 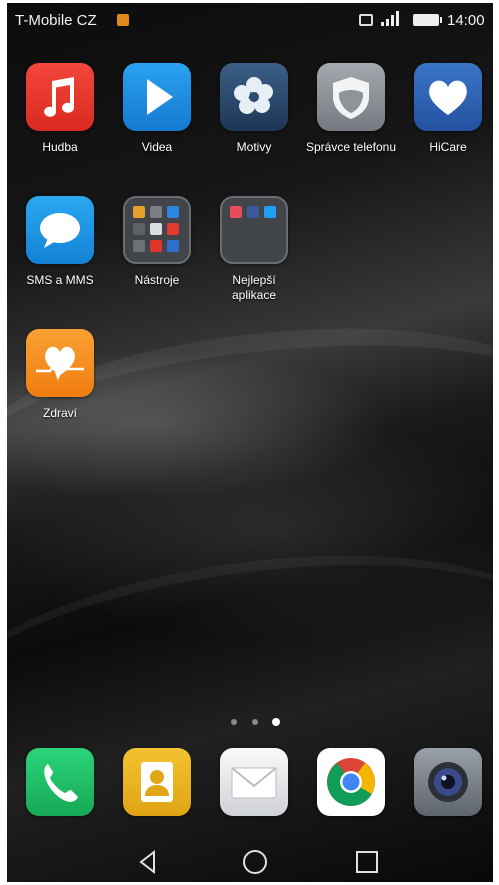 I want to click on navigation-bar, so click(x=250, y=861).